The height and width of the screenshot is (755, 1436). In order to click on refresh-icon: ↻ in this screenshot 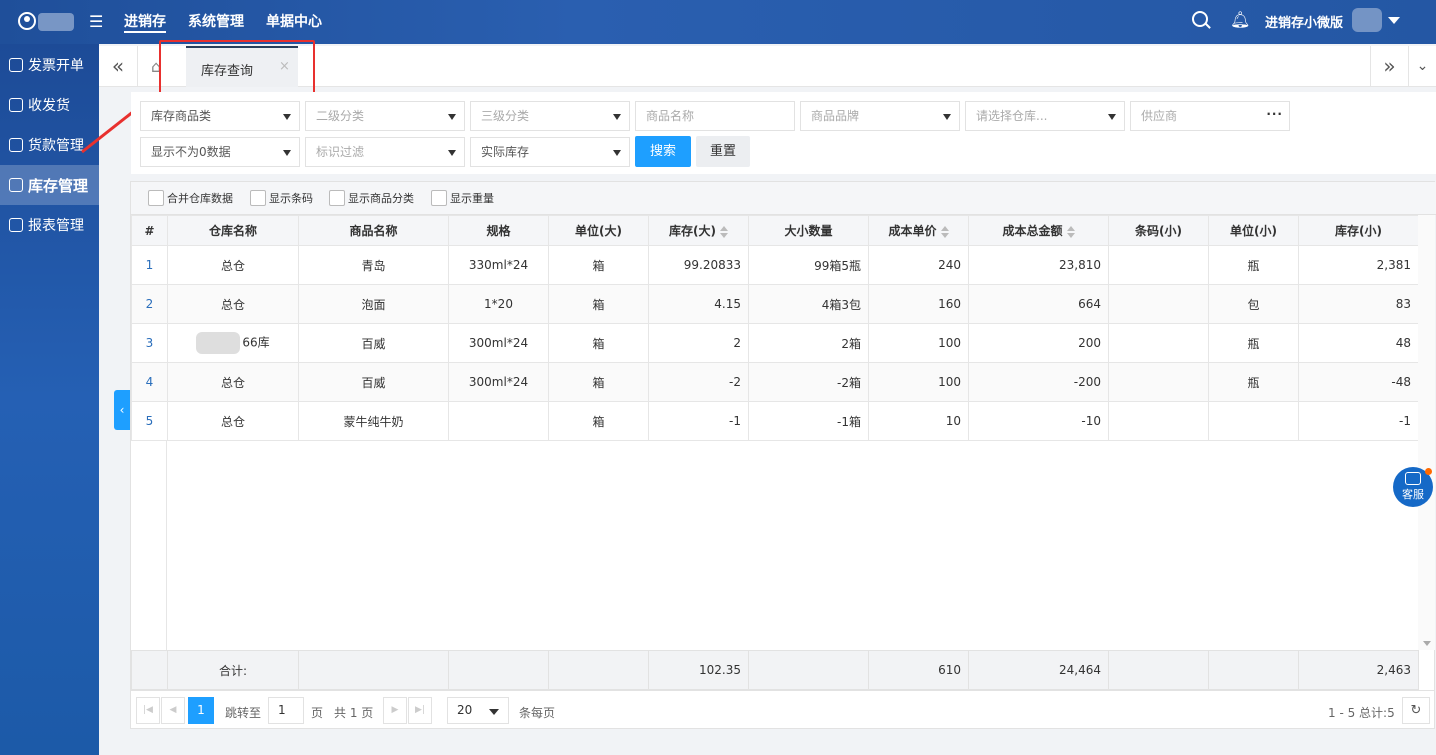, I will do `click(1416, 710)`.